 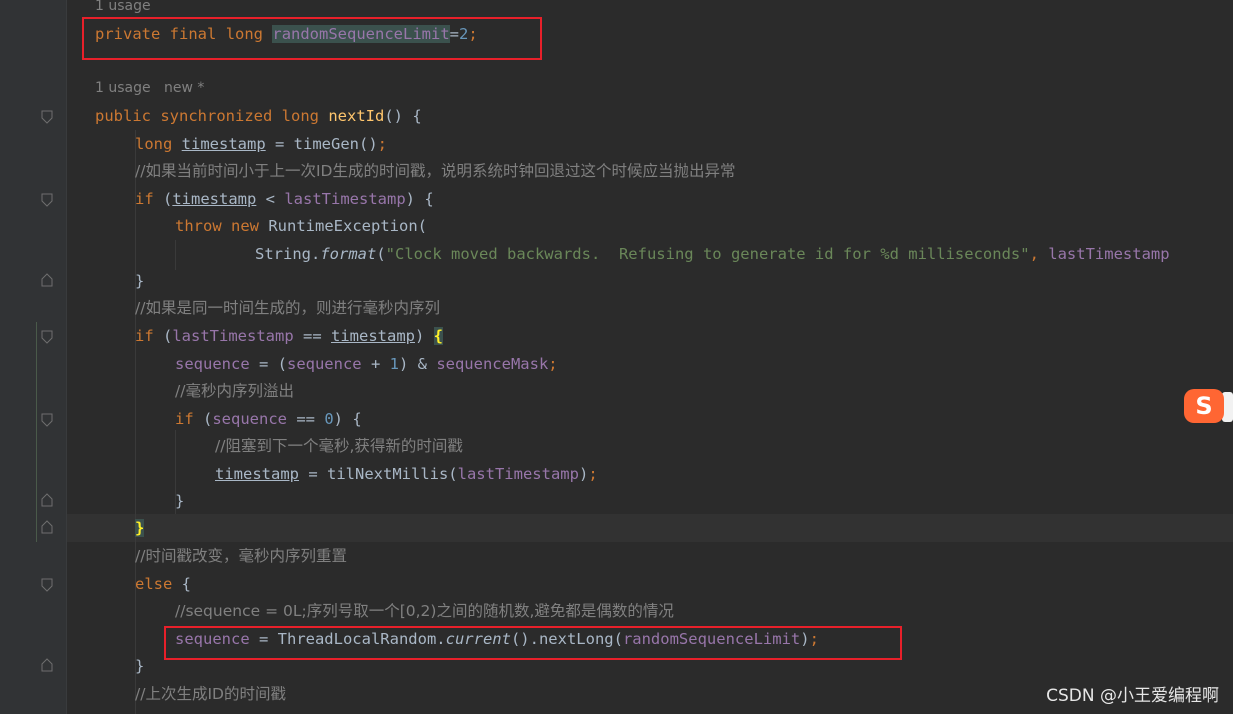 I want to click on comment-line: //如果是同一时间生成的，则进行毫秒内序列, so click(x=287, y=308).